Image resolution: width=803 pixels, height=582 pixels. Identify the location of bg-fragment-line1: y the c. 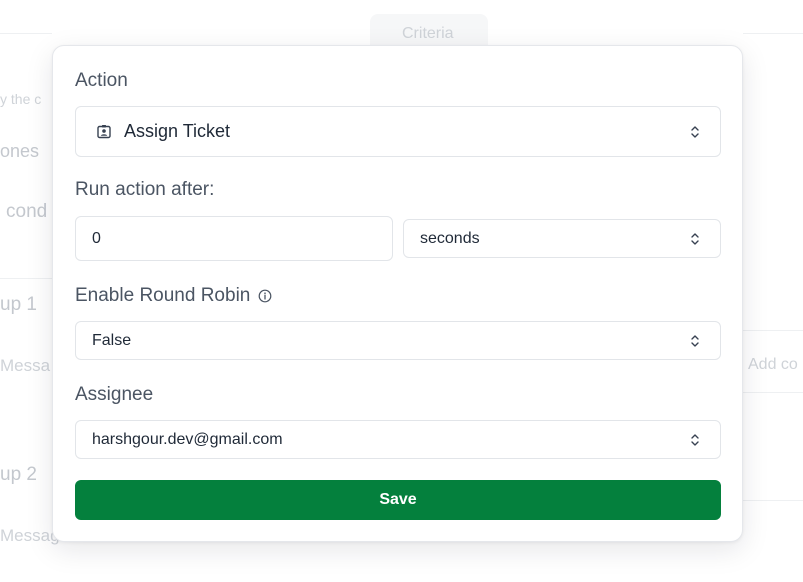
(21, 99).